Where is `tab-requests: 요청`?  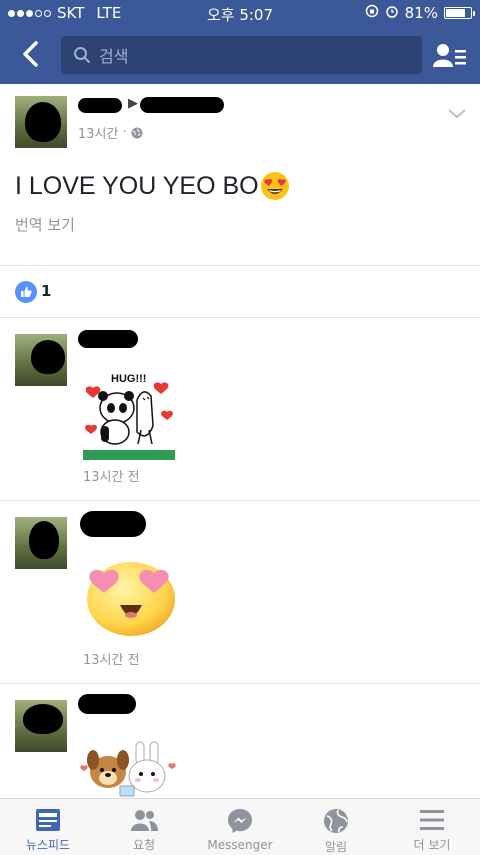 tab-requests: 요청 is located at coordinates (144, 827).